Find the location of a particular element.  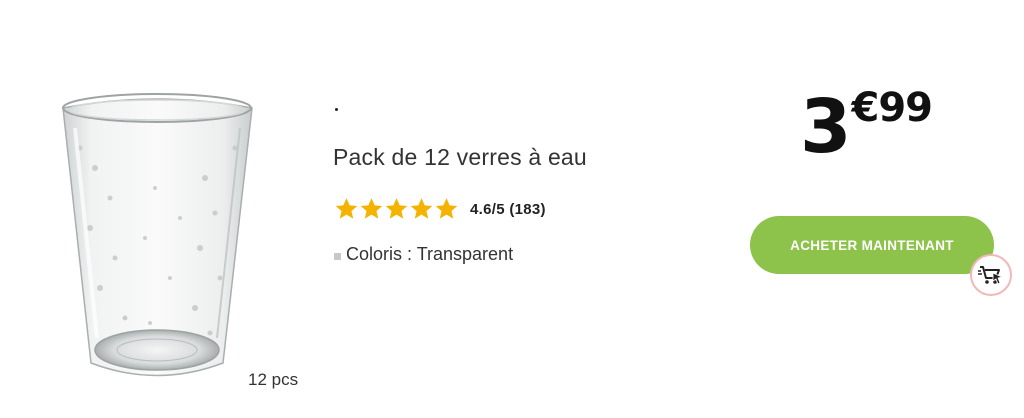

rating-text: 4.6/5 (183) is located at coordinates (508, 209).